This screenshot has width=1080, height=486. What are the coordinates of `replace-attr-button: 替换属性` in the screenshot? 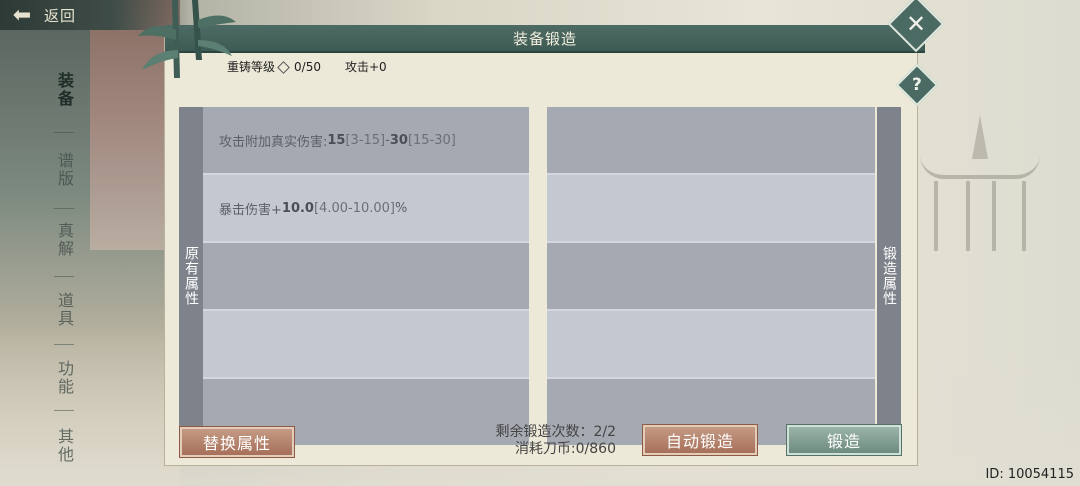 It's located at (237, 442).